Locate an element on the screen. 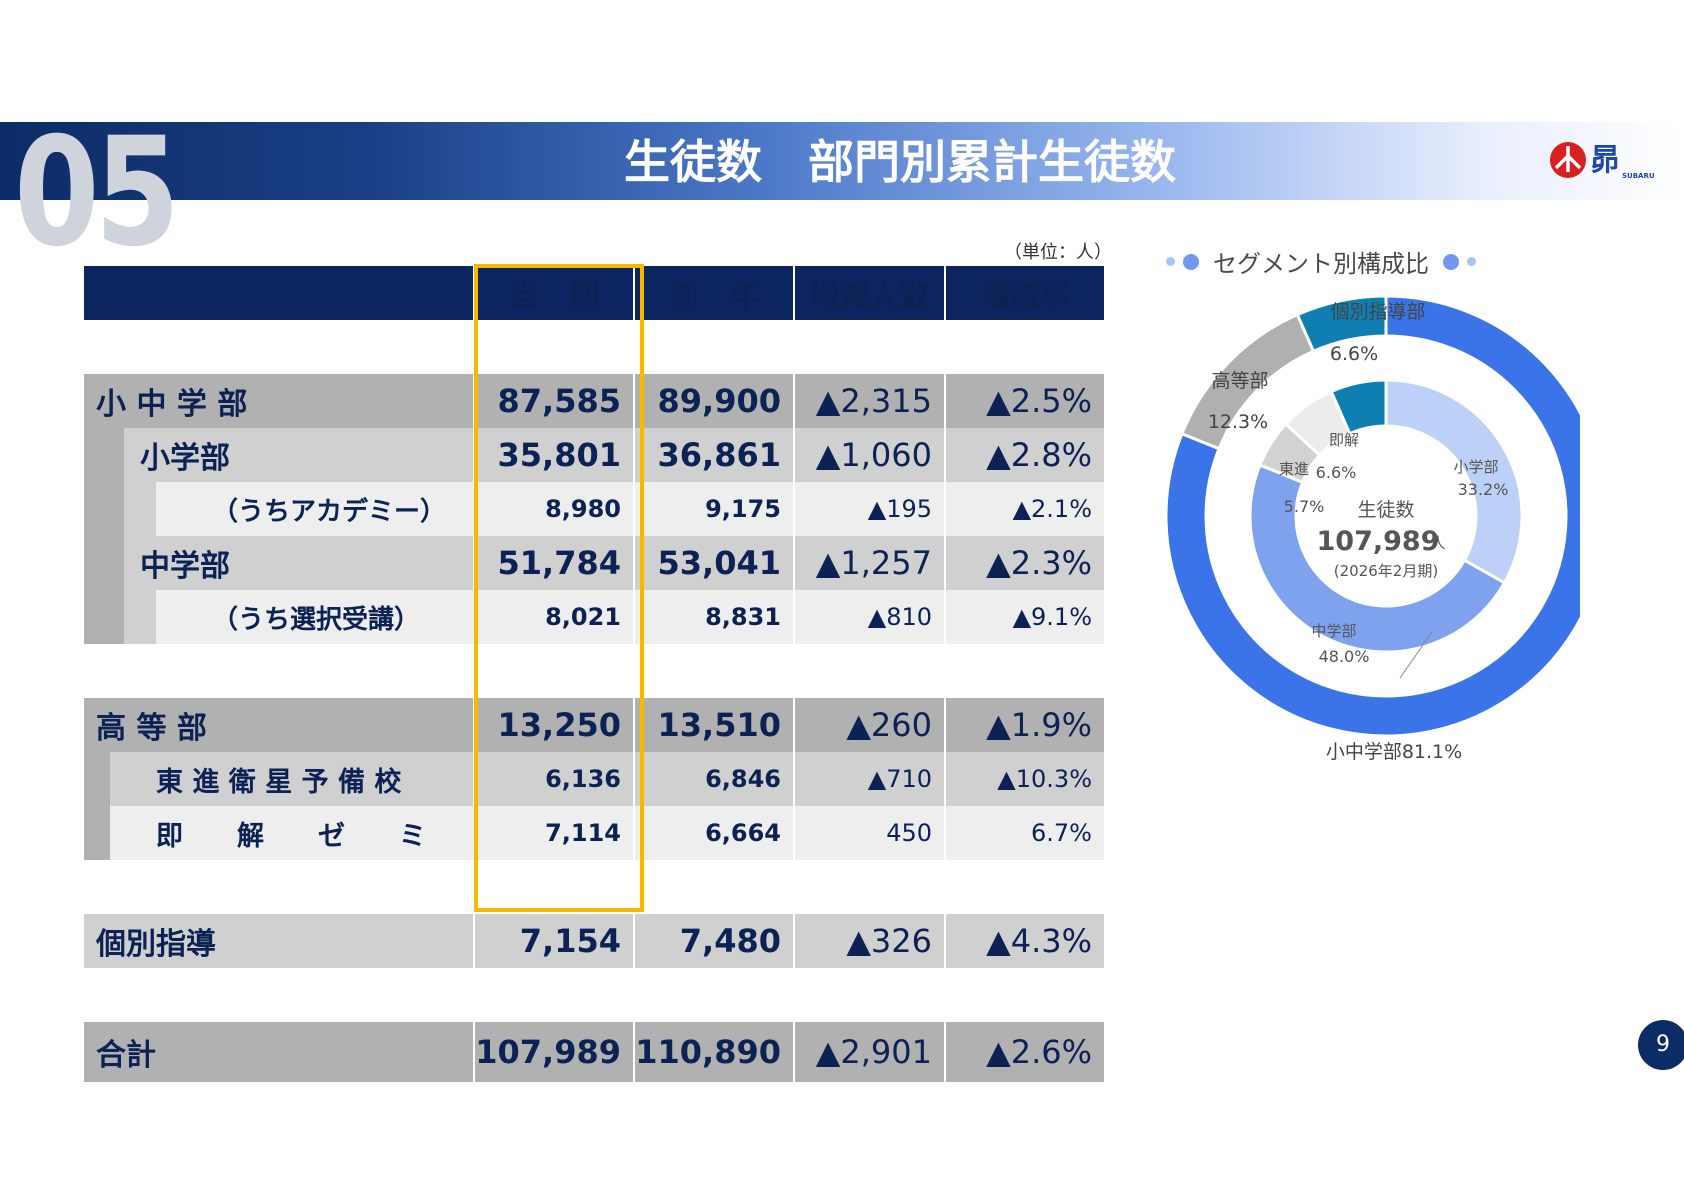  row-label: 東 進 衛 星 予 備 校 is located at coordinates (279, 779).